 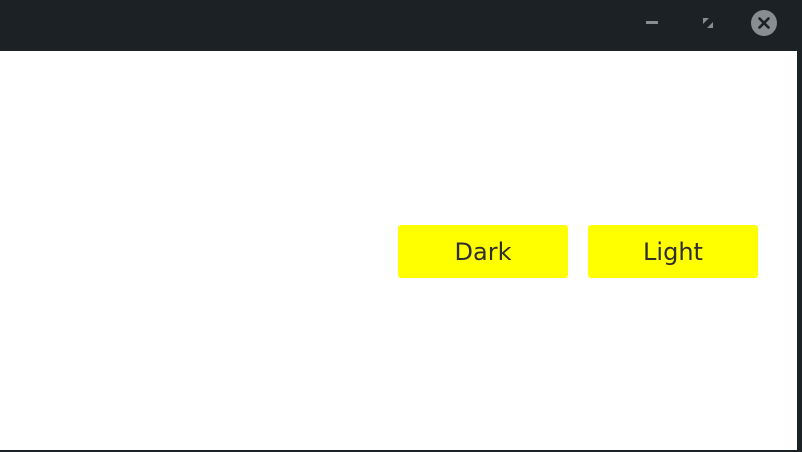 I want to click on window-border-right, so click(x=799, y=251).